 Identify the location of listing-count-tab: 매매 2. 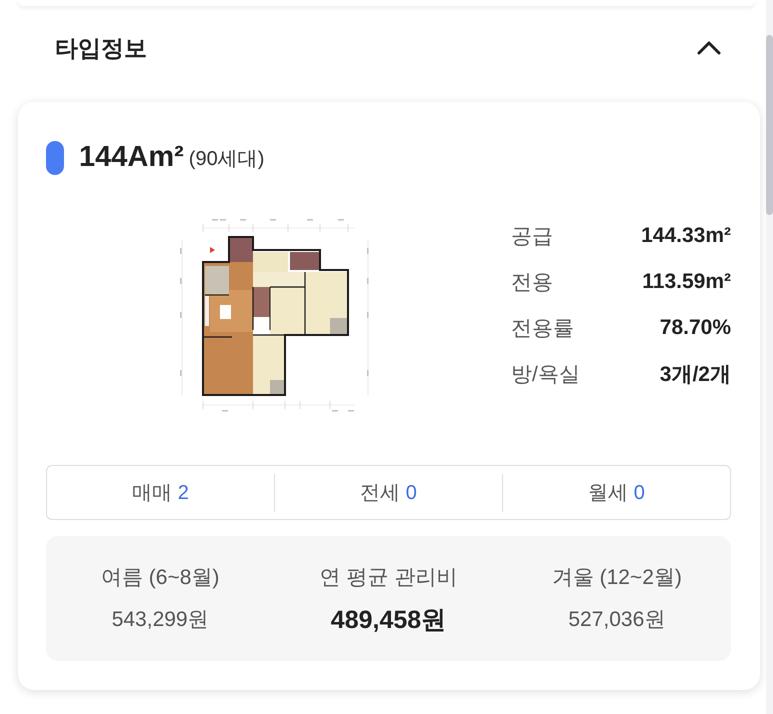
(160, 492).